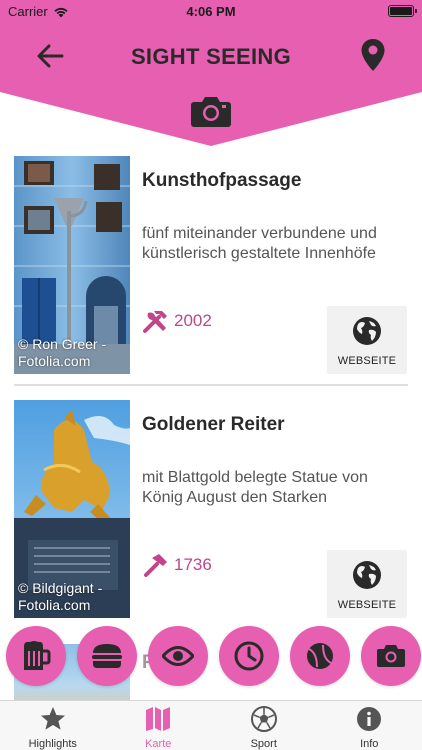  What do you see at coordinates (158, 744) in the screenshot?
I see `tab-label: Karte` at bounding box center [158, 744].